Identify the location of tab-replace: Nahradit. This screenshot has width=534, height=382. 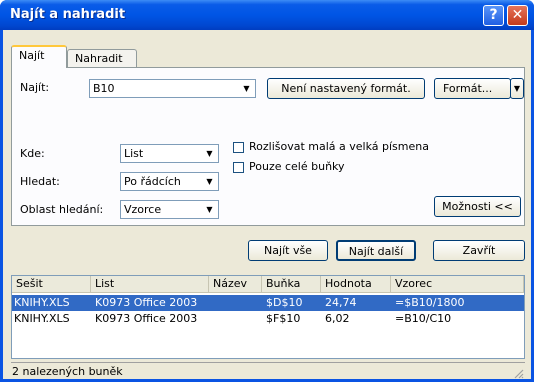
(102, 58).